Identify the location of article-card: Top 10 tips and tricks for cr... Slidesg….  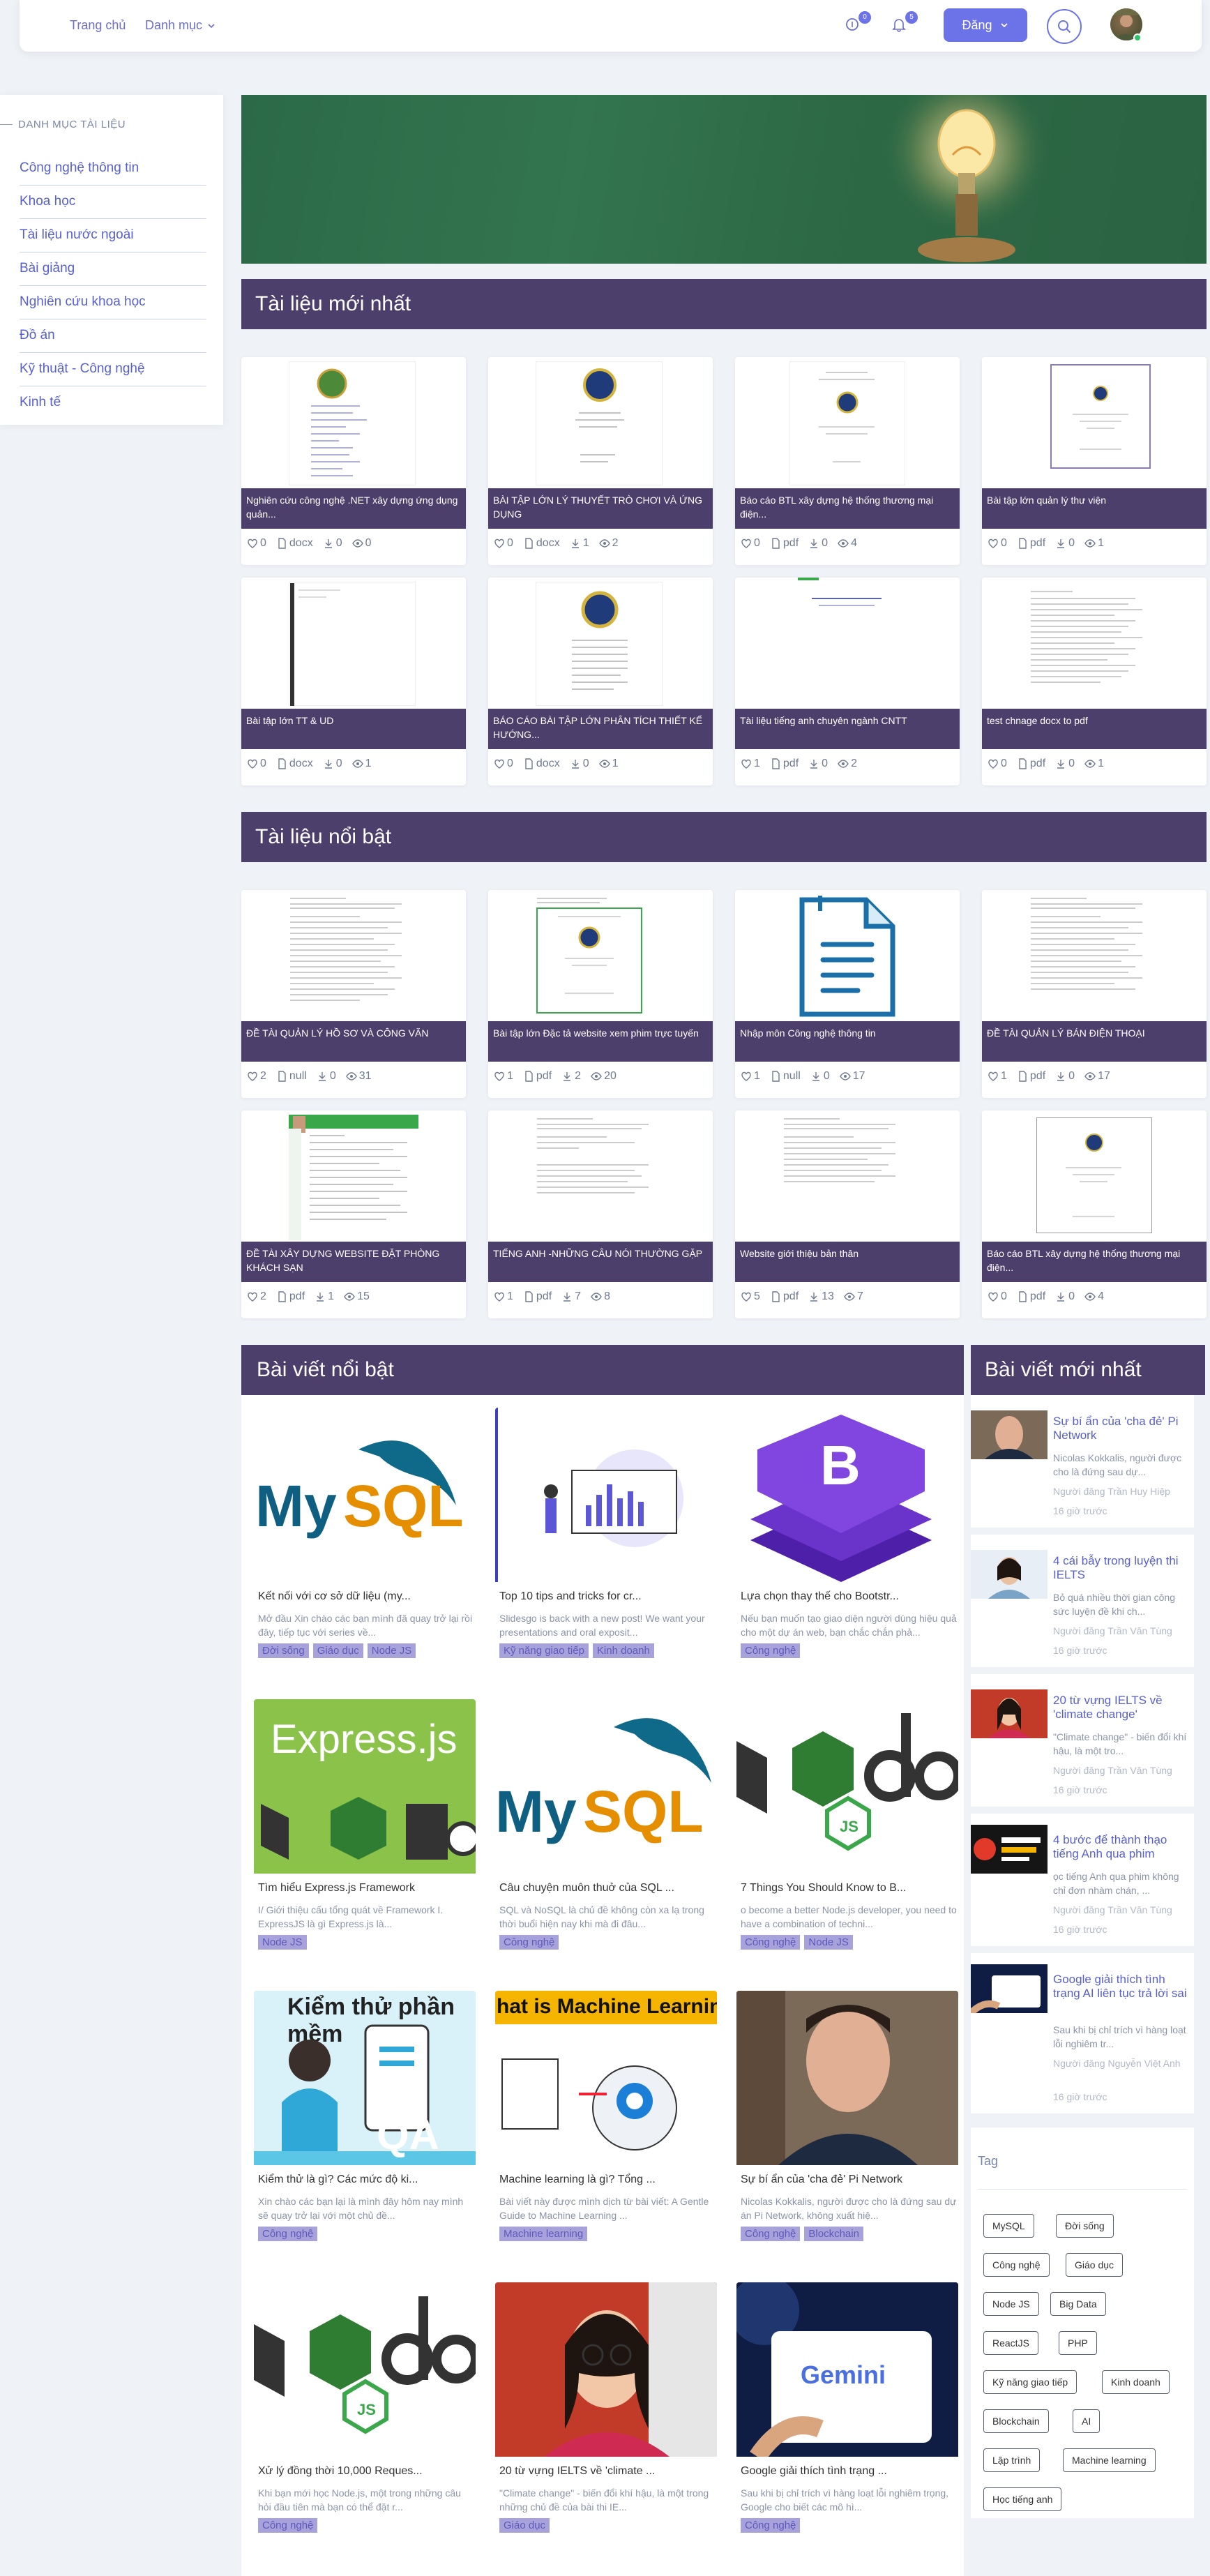
(606, 1547).